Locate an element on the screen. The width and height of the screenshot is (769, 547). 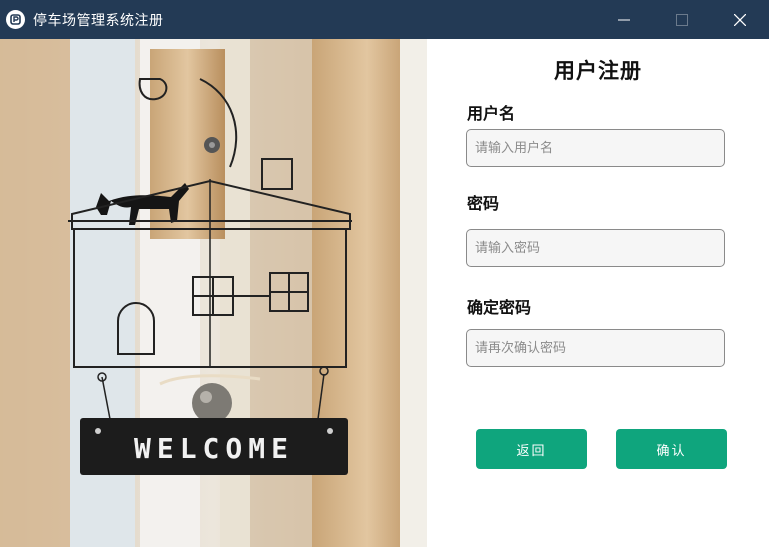
window-title: 停车场管理系统注册 is located at coordinates (98, 20).